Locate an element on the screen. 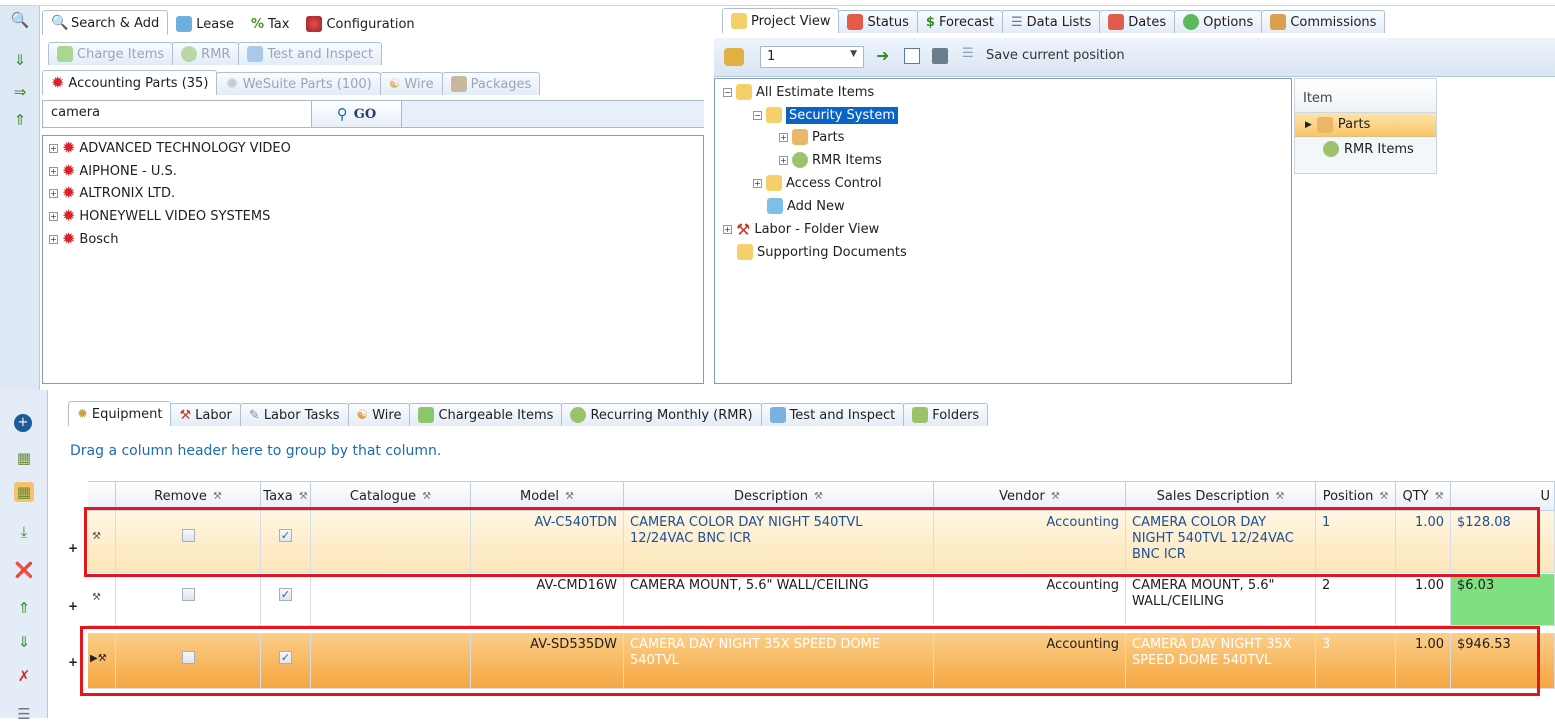 The image size is (1555, 724). tab-accounting-parts: ✹ Accounting Parts (35) is located at coordinates (130, 82).